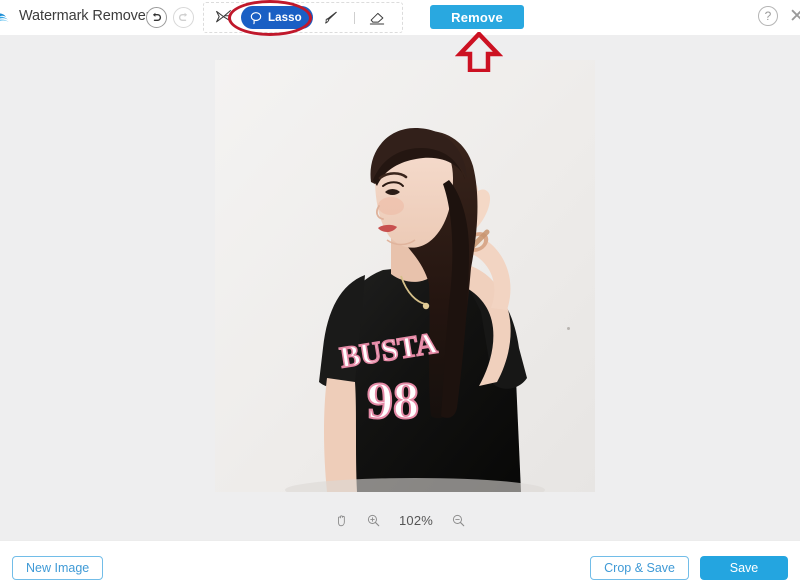 The width and height of the screenshot is (800, 584). What do you see at coordinates (170, 17) in the screenshot?
I see `history-controls` at bounding box center [170, 17].